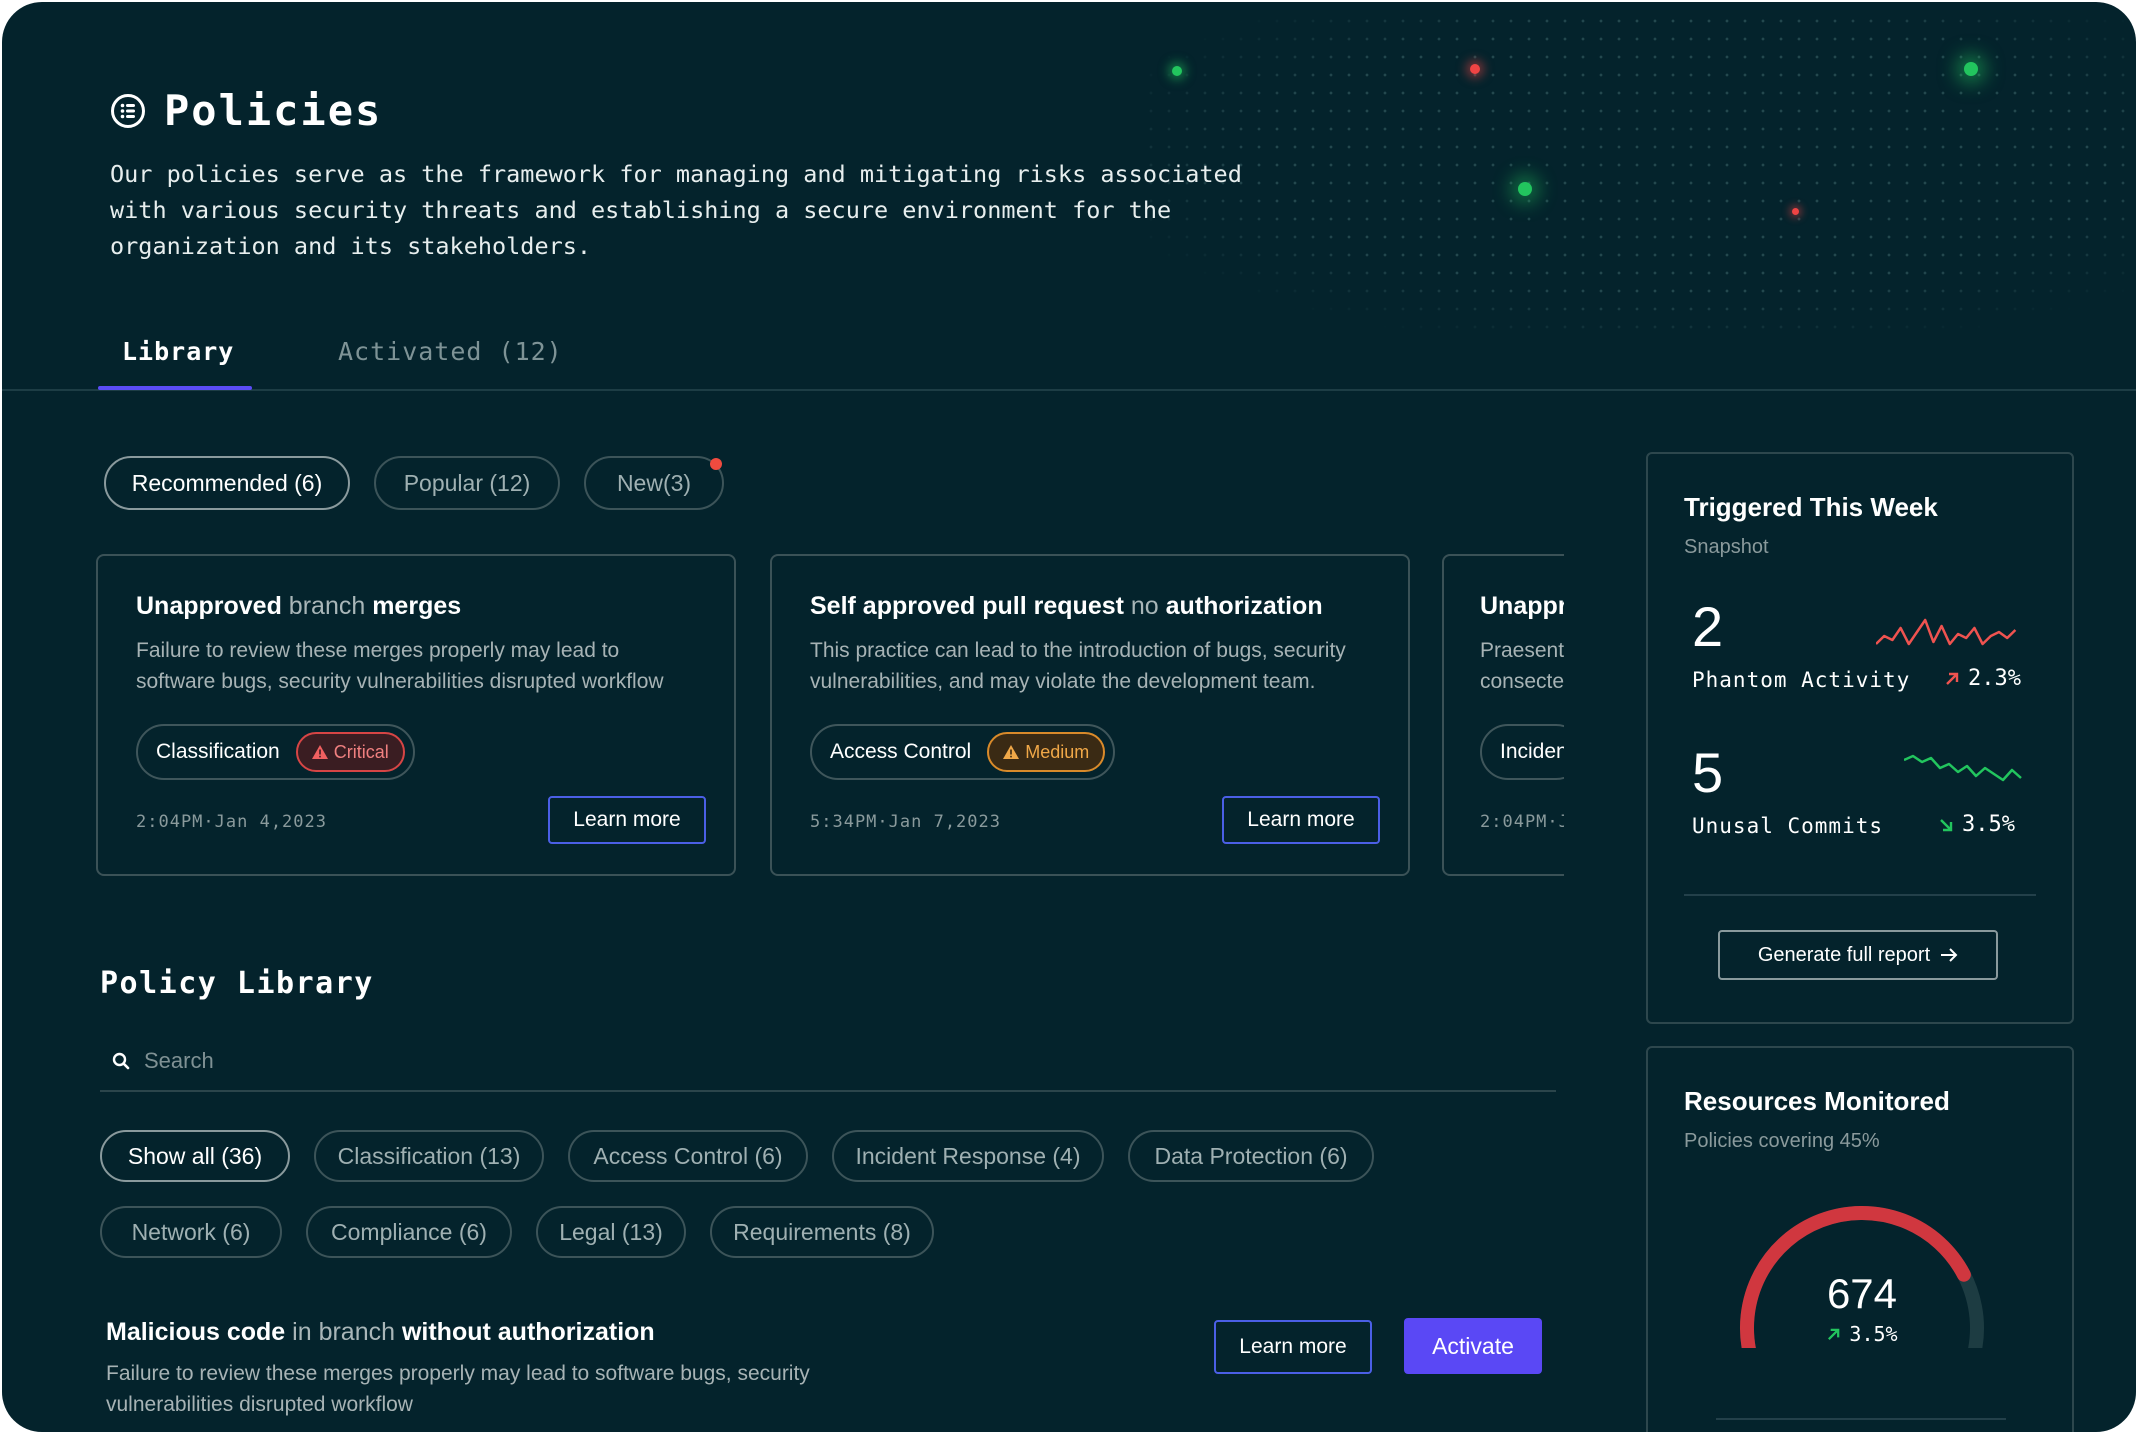  I want to click on card-timestamp: 5:34PM·Jan 7,2023, so click(905, 822).